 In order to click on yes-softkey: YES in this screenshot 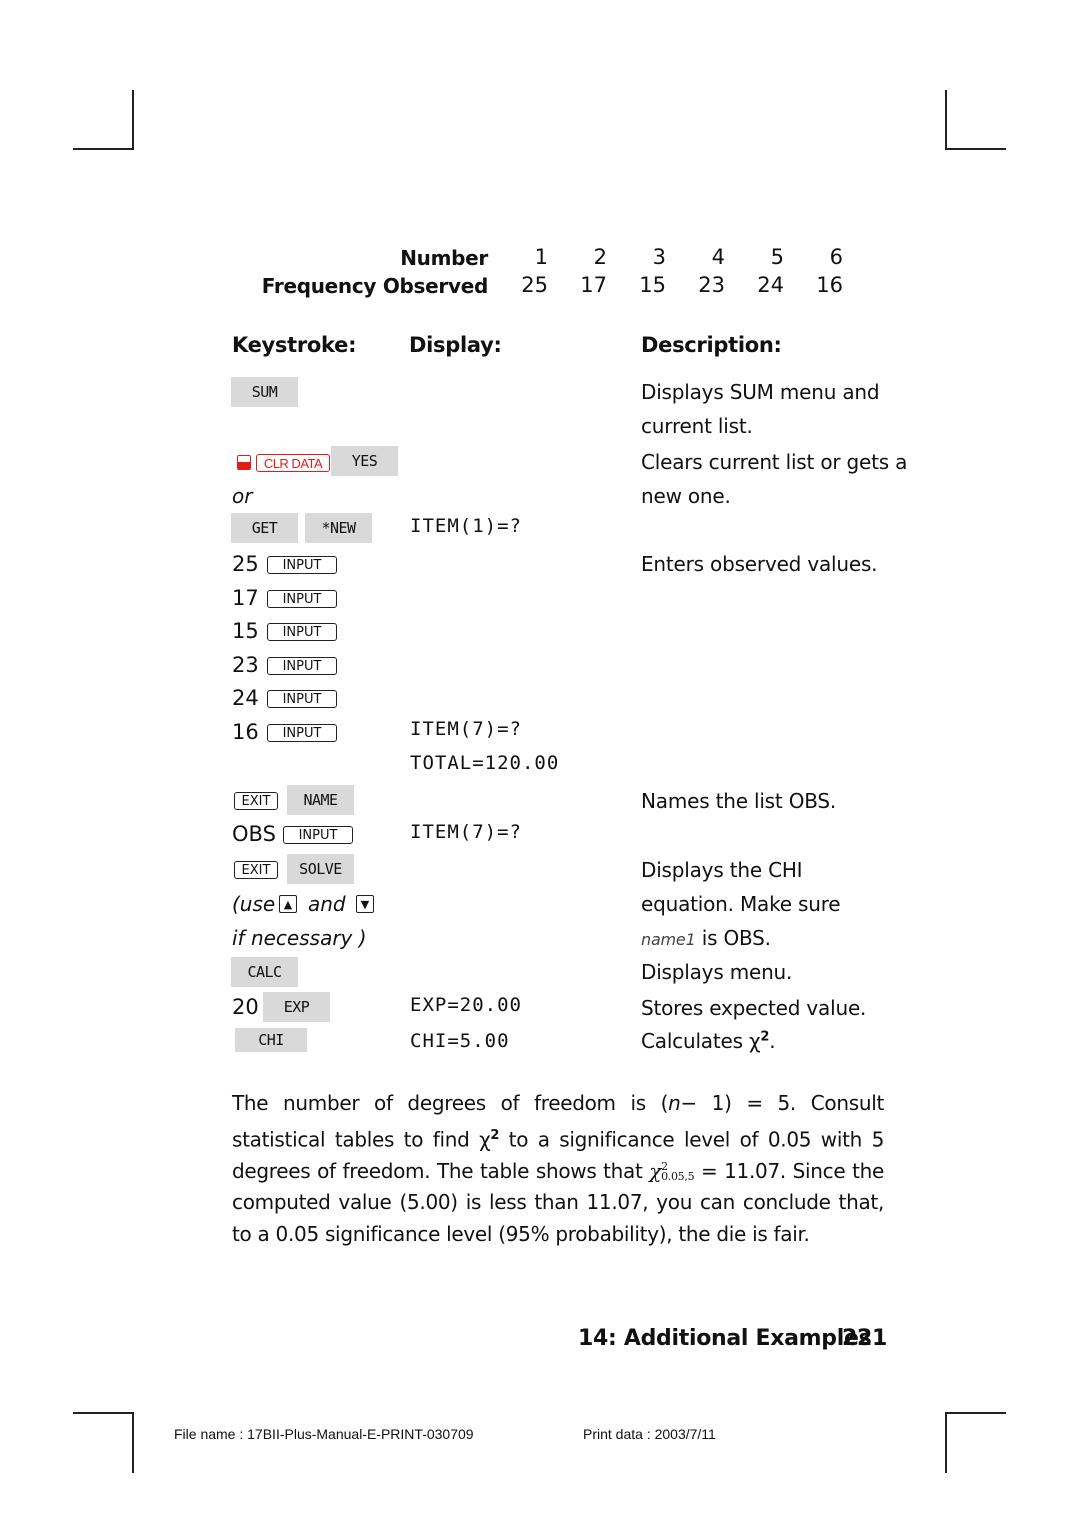, I will do `click(364, 461)`.